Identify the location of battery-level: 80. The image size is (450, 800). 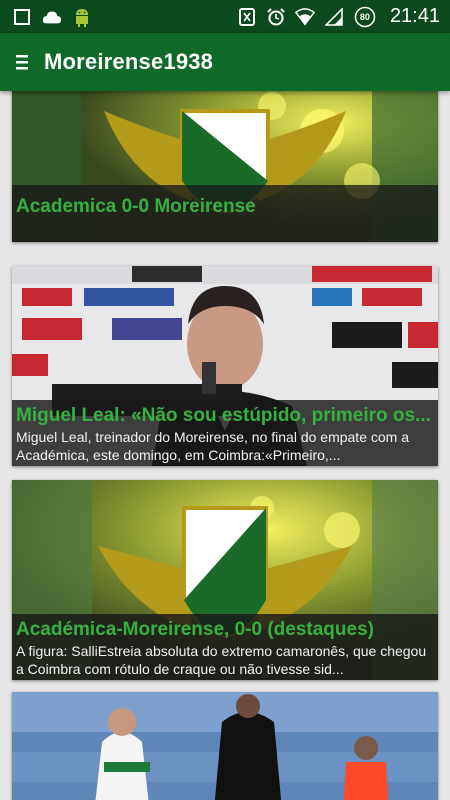
(364, 16).